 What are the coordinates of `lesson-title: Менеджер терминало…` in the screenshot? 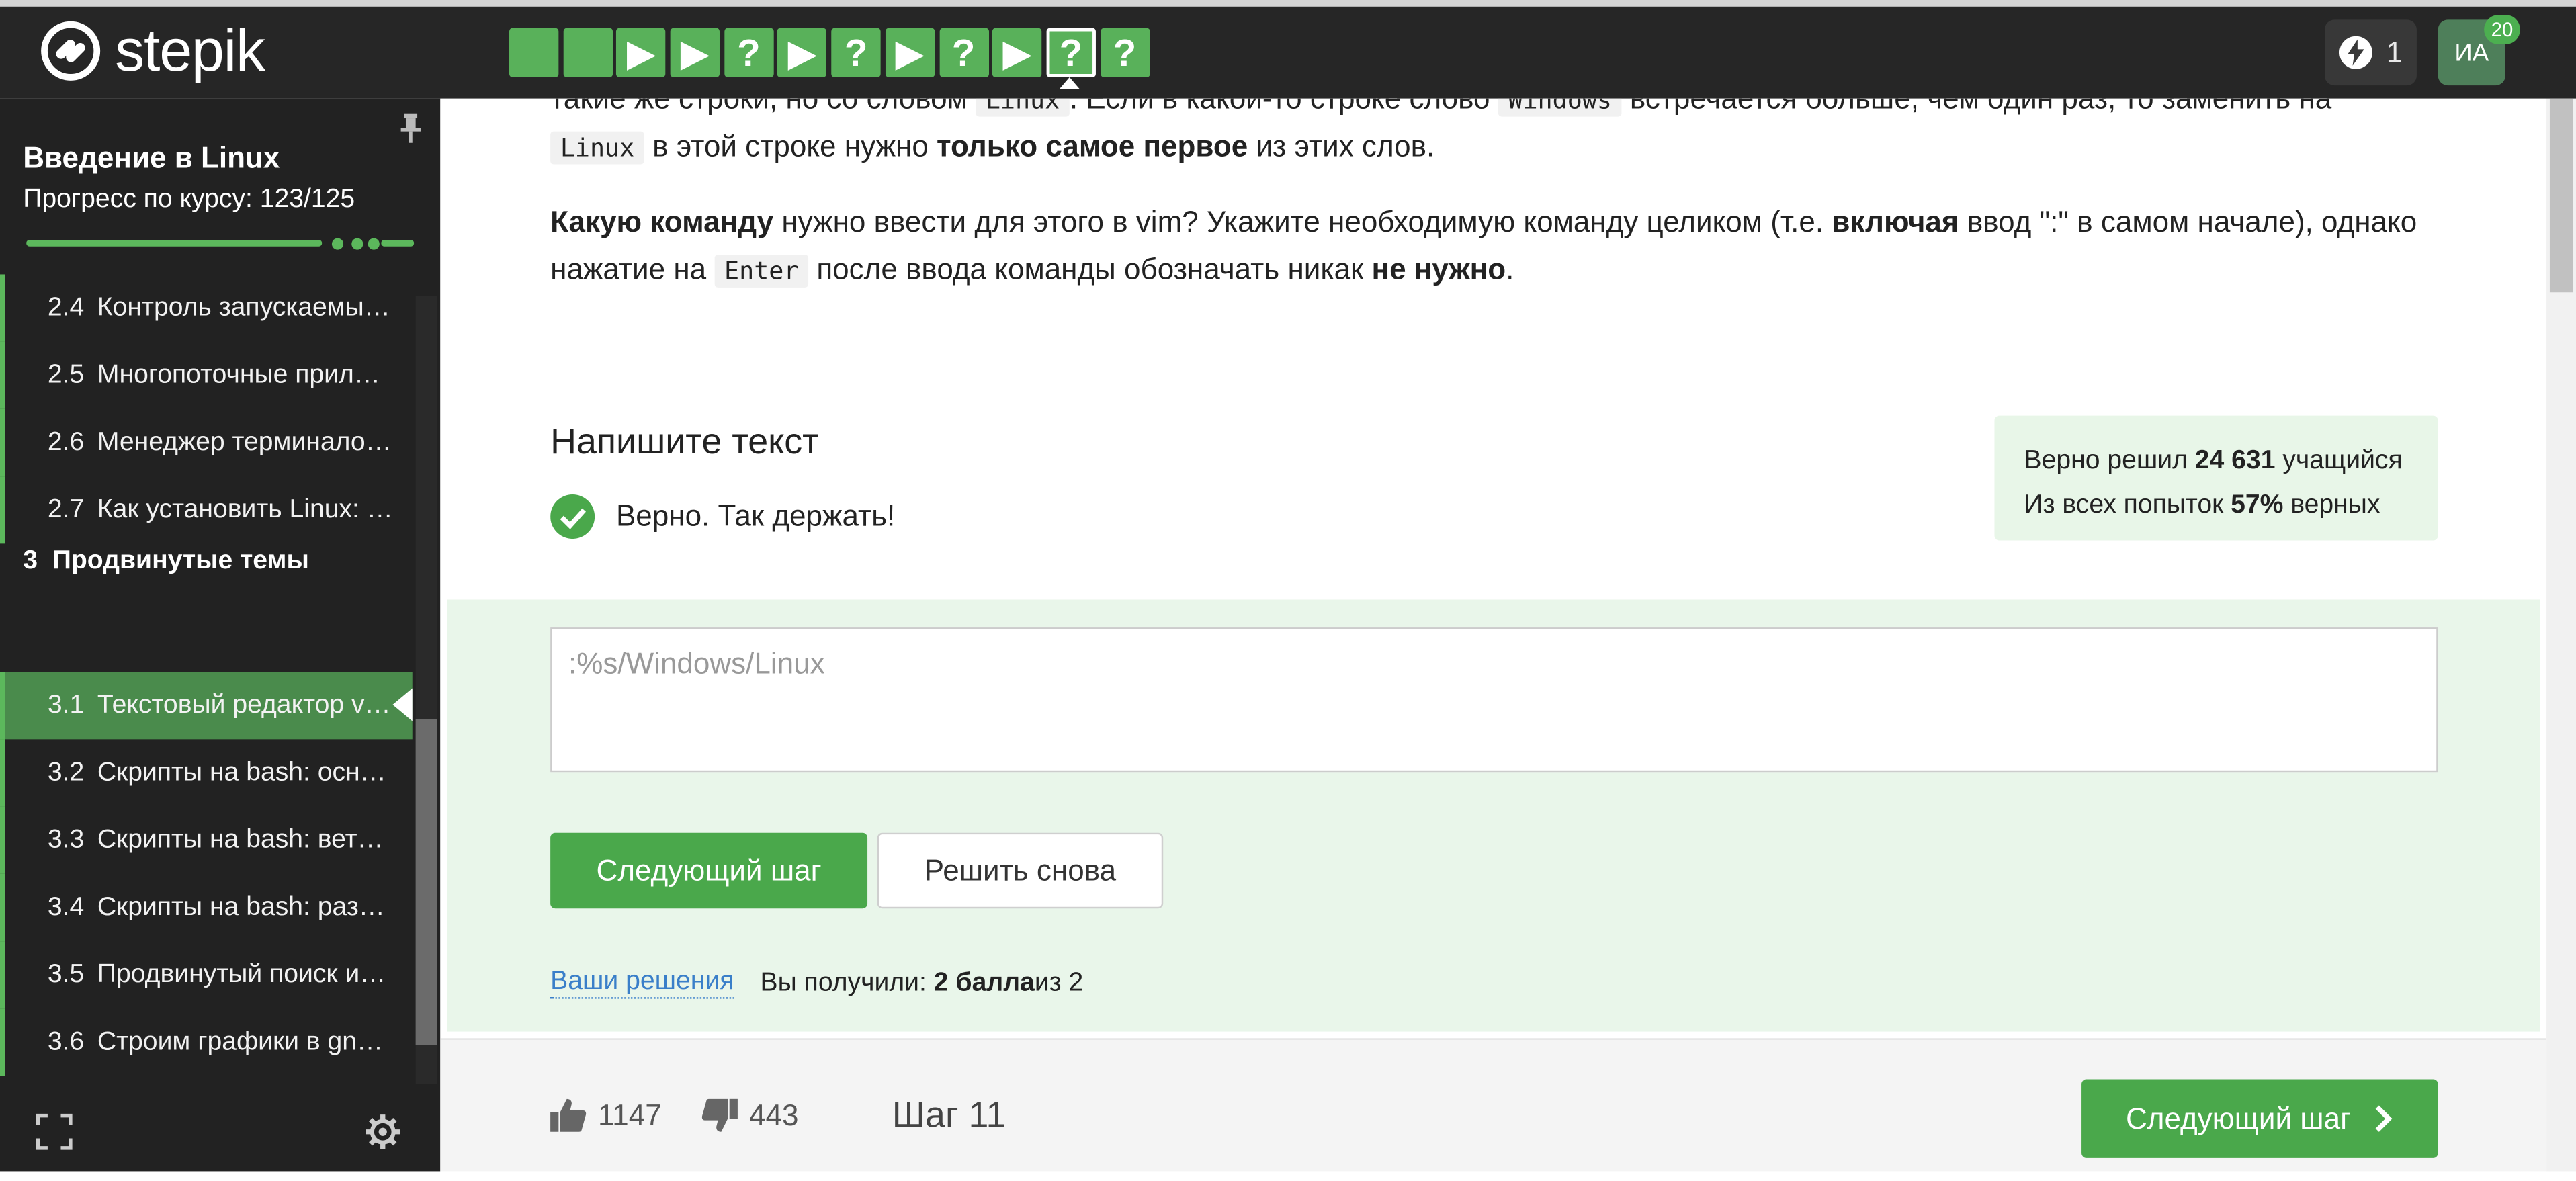 It's located at (244, 441).